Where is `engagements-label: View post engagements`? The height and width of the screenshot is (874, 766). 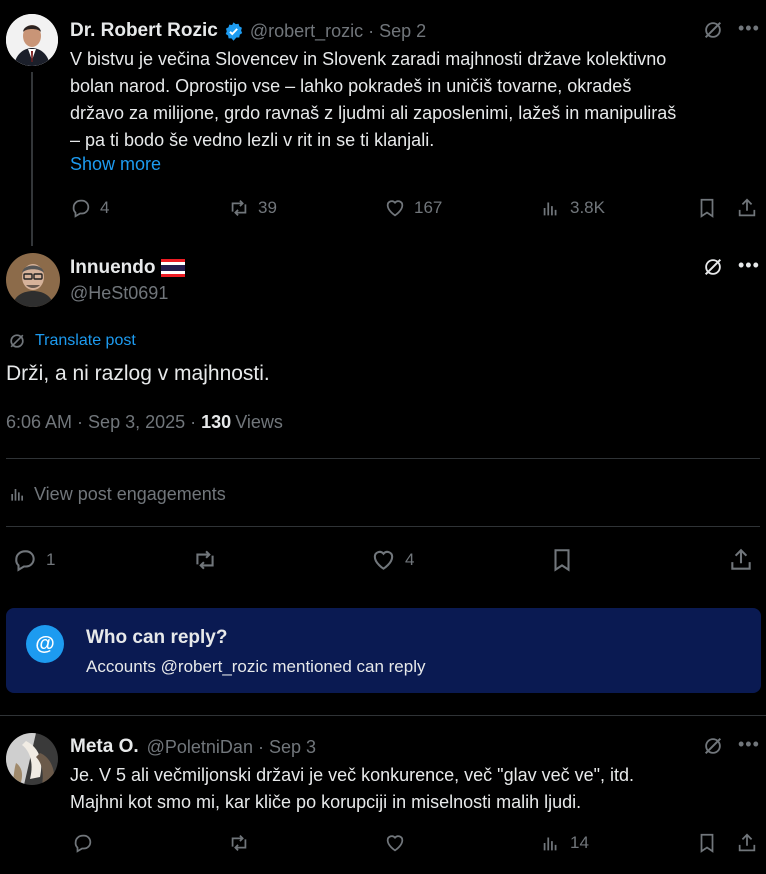 engagements-label: View post engagements is located at coordinates (130, 493).